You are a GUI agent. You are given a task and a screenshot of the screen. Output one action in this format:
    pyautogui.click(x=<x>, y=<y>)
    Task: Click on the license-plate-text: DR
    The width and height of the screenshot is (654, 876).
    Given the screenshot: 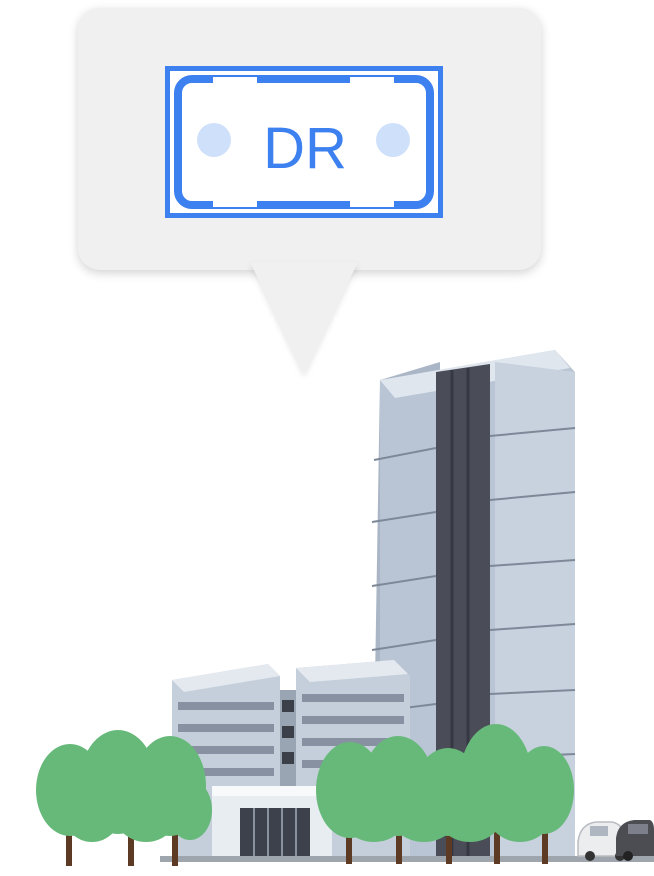 What is the action you would take?
    pyautogui.click(x=305, y=148)
    